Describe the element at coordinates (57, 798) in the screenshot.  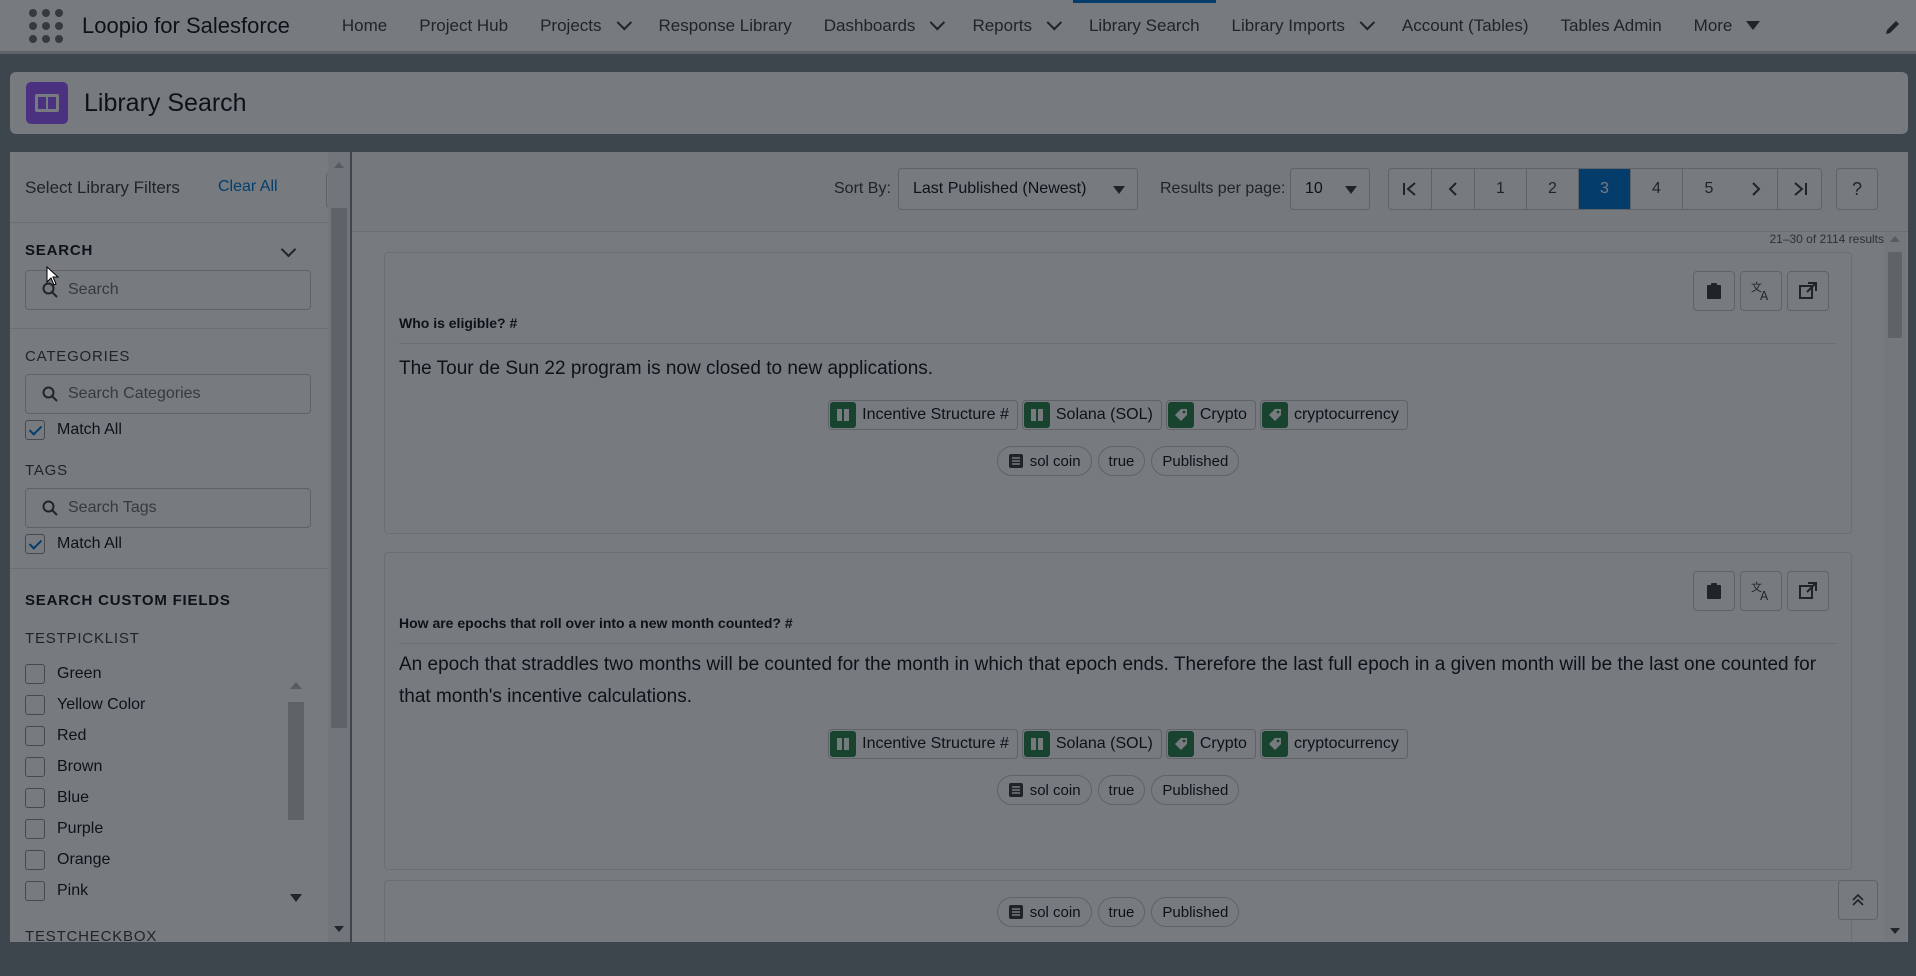
I see `picklist-option: Blue` at that location.